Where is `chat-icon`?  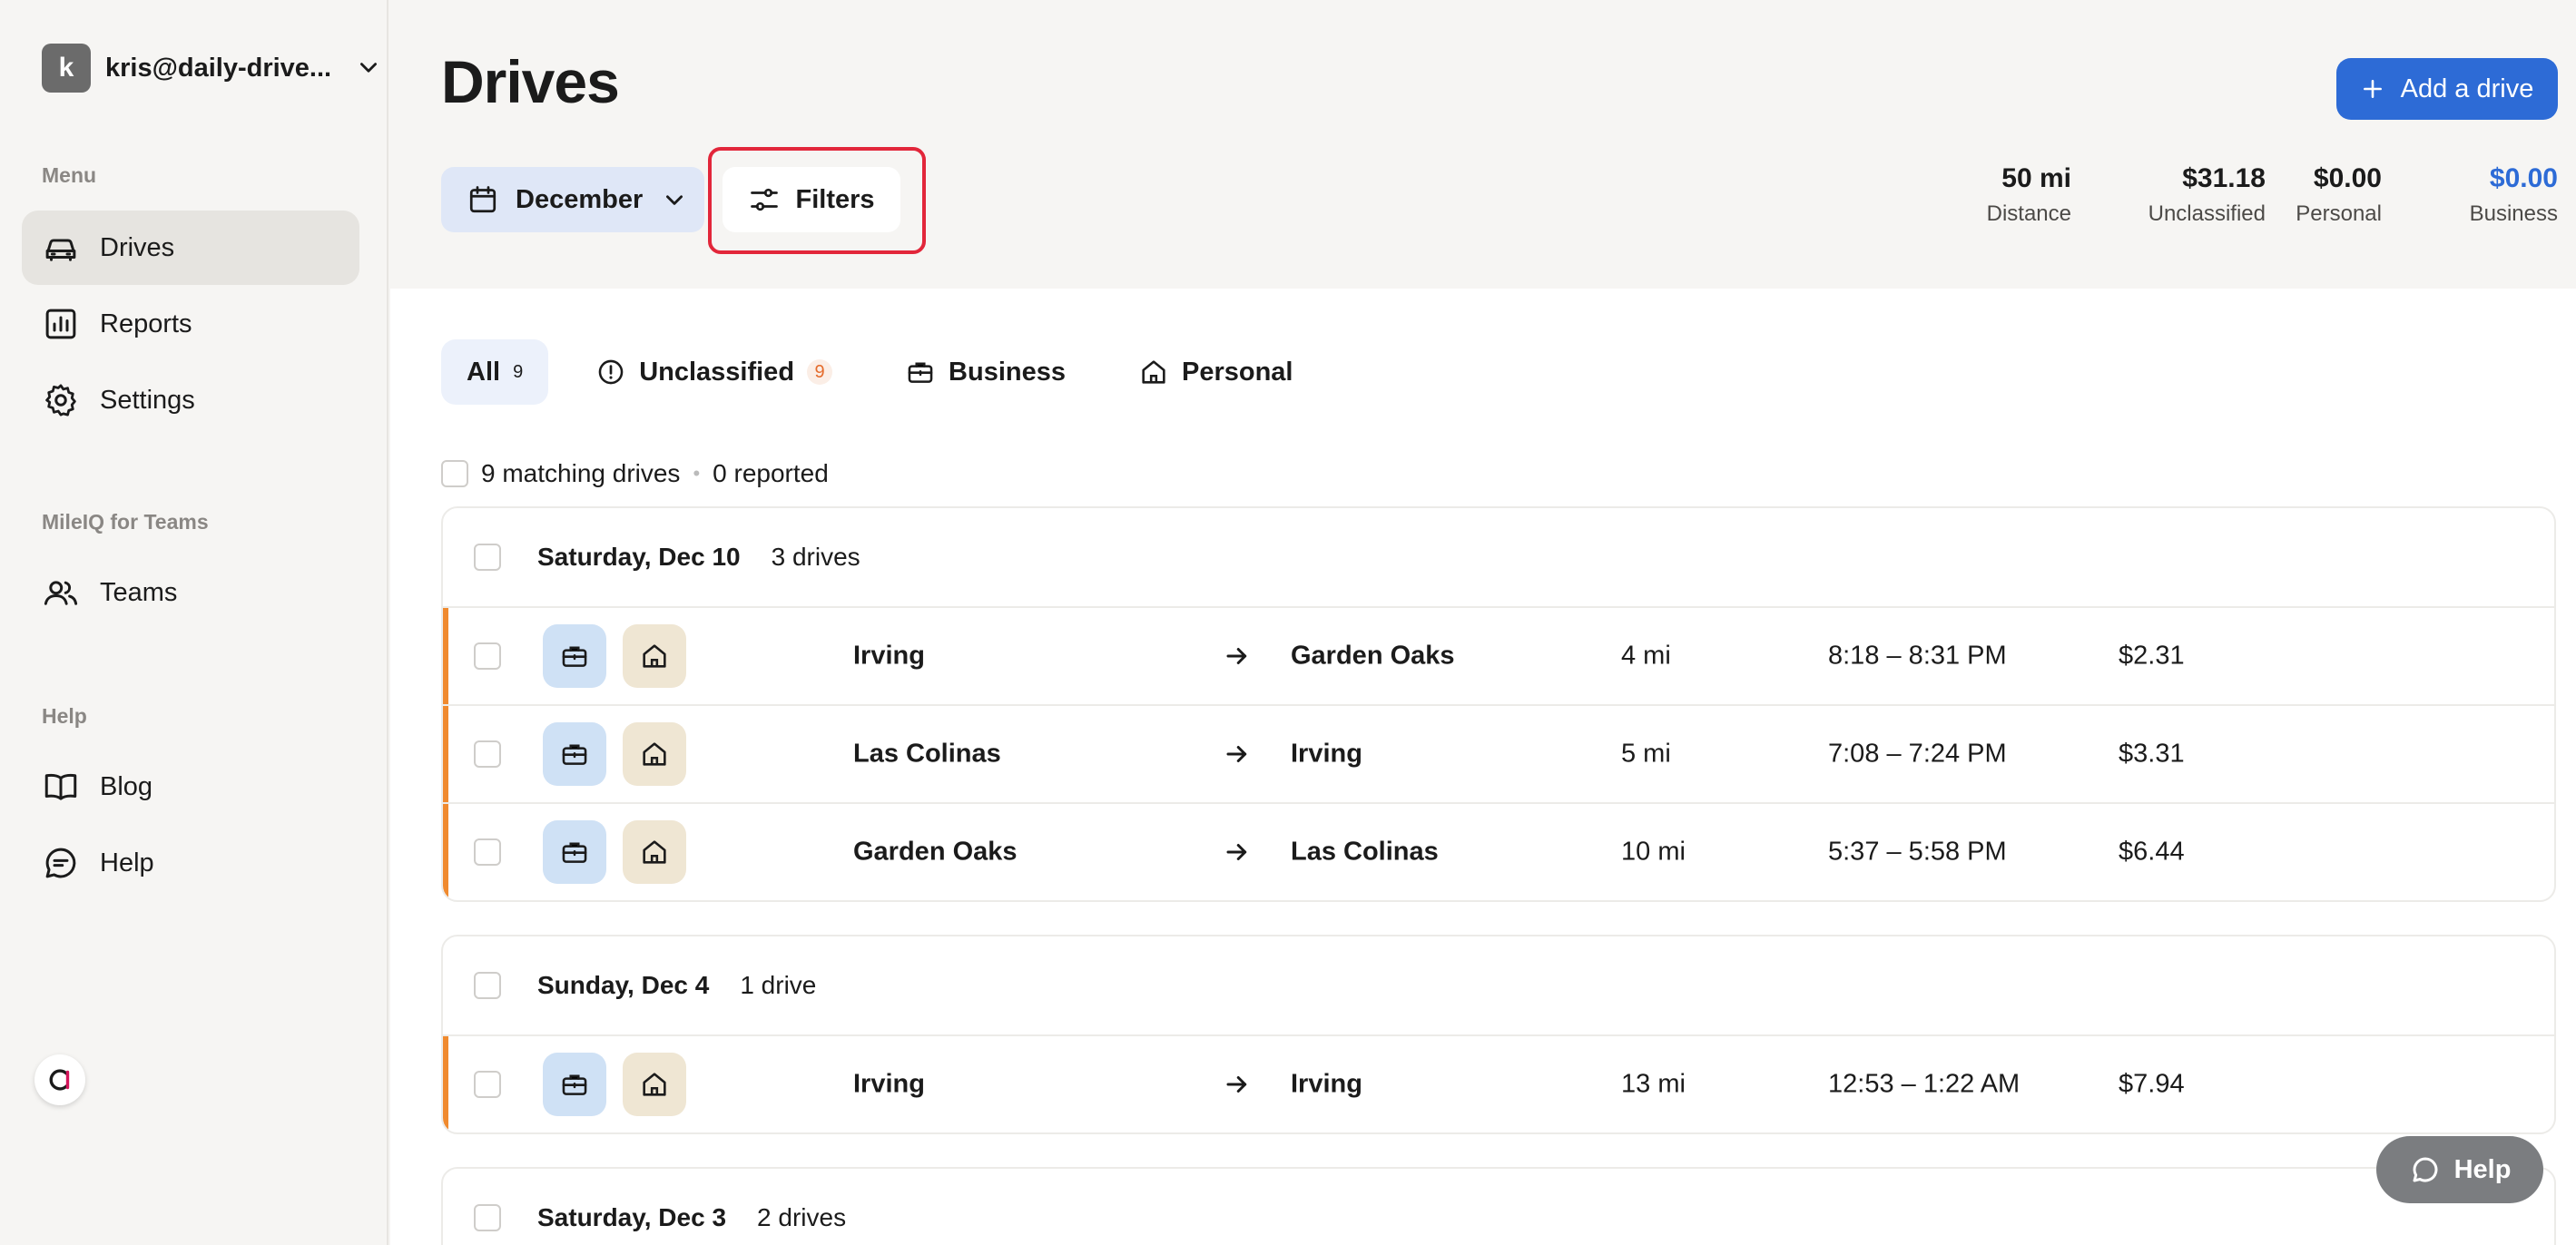 chat-icon is located at coordinates (60, 863).